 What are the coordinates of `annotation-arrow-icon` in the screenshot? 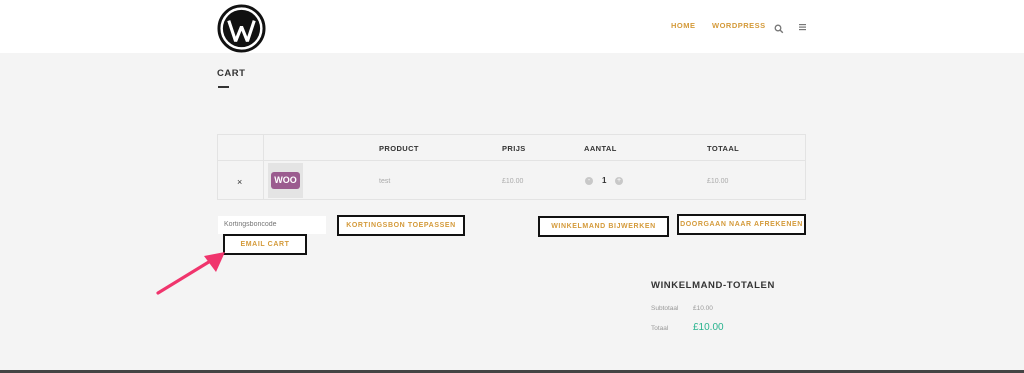 It's located at (190, 273).